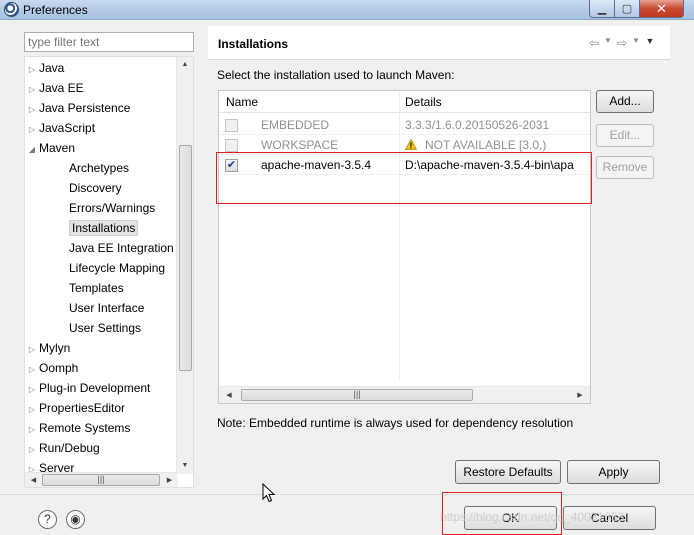 The width and height of the screenshot is (694, 535). I want to click on window-controls: ▁ ▢ ✕, so click(636, 9).